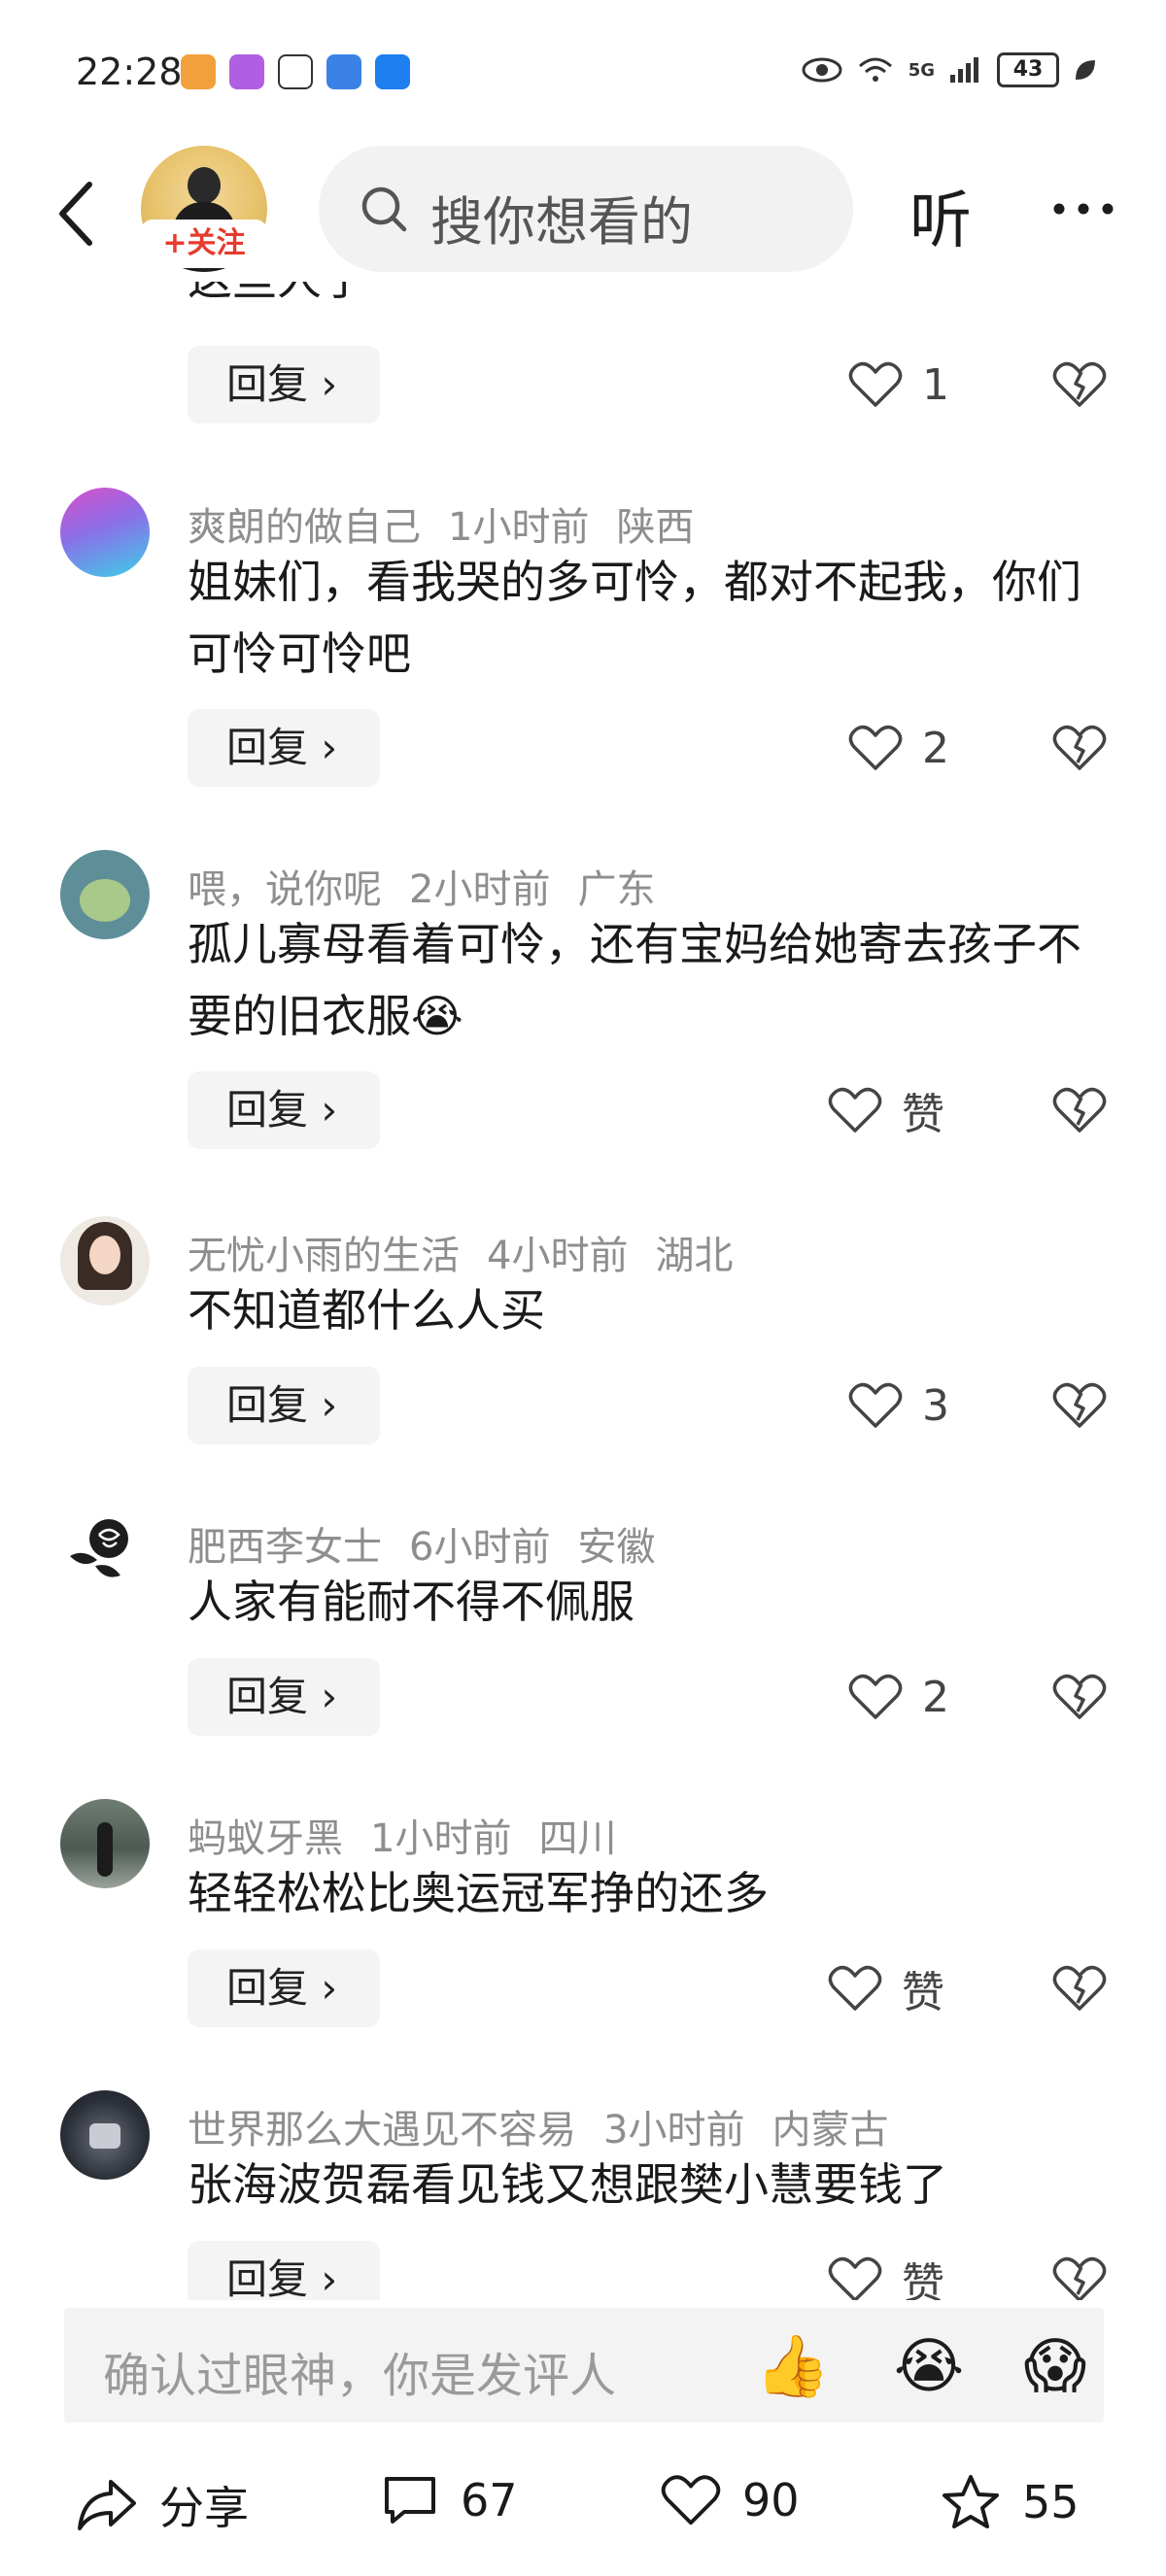 The height and width of the screenshot is (2576, 1166). Describe the element at coordinates (1051, 2502) in the screenshot. I see `favorite-count: 55` at that location.